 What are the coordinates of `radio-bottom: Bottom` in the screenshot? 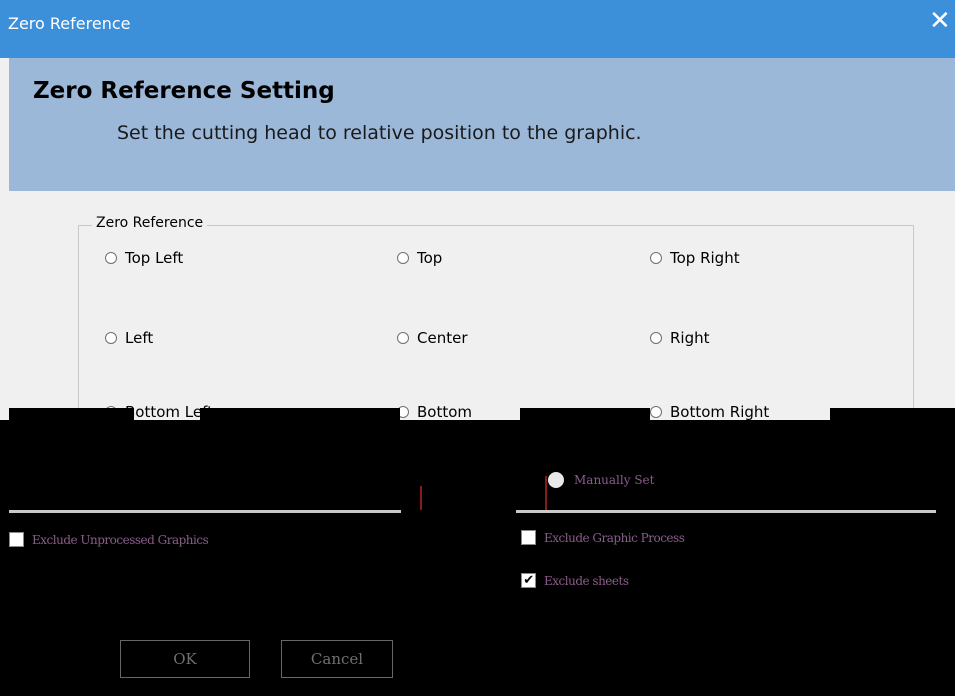 It's located at (434, 411).